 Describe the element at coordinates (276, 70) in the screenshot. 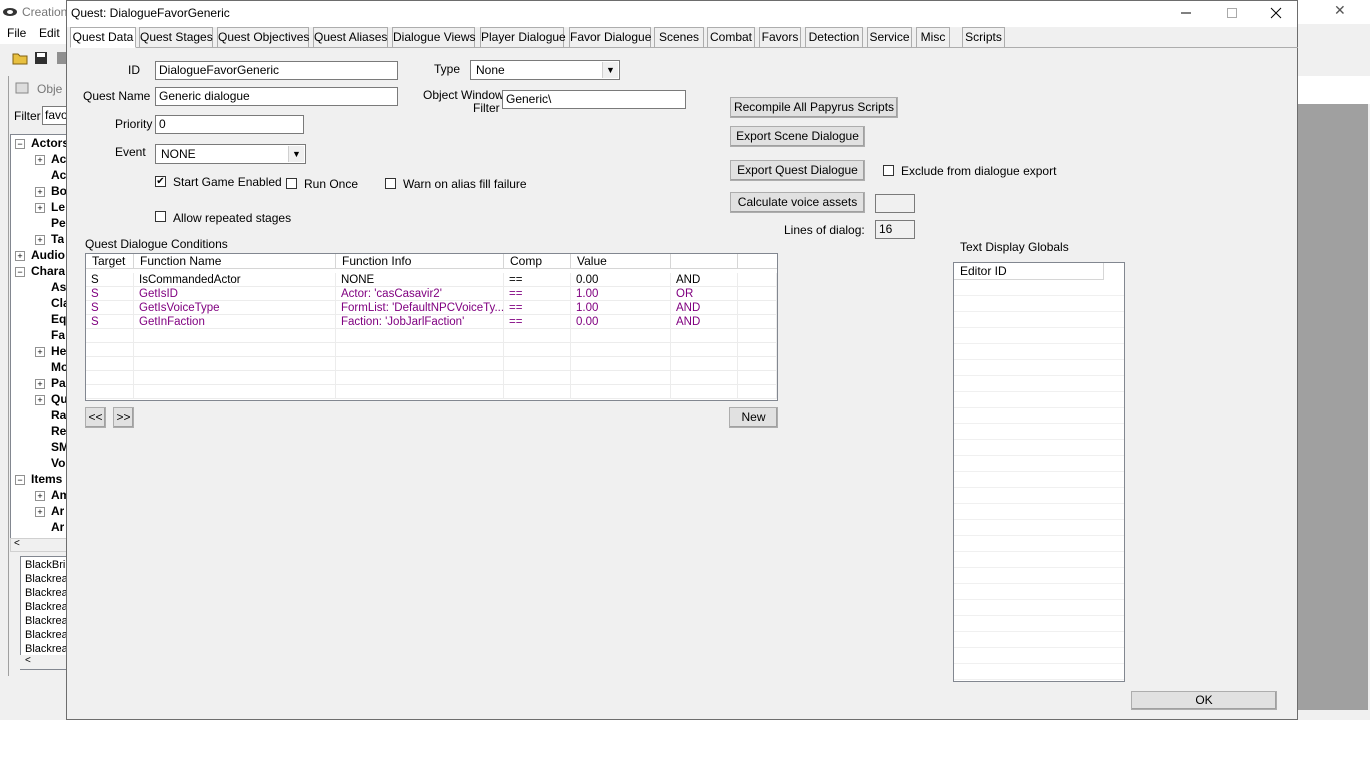

I see `id-input: DialogueFavorGeneric` at that location.